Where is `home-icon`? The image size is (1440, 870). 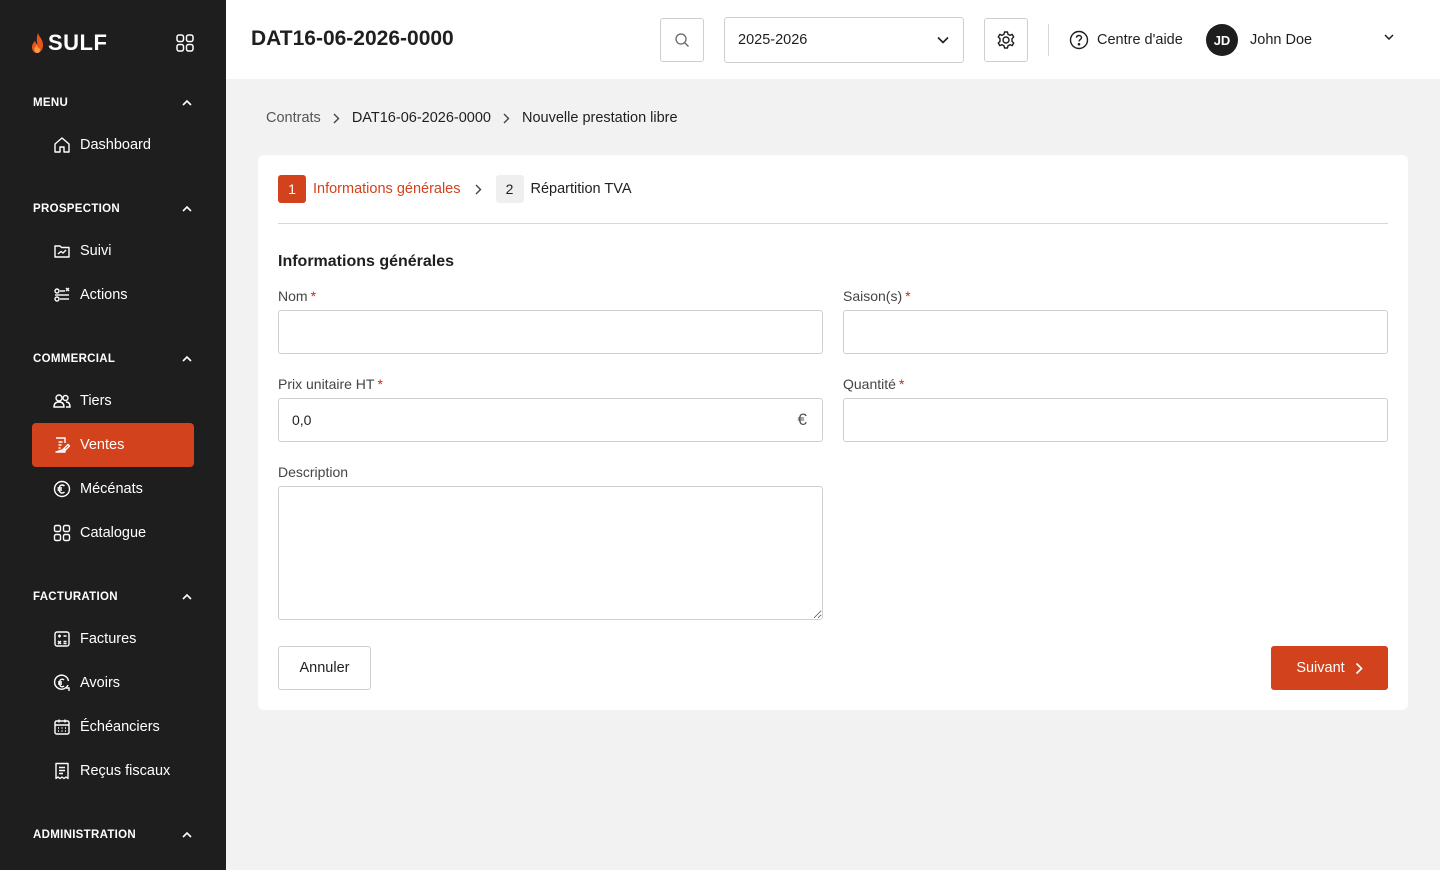 home-icon is located at coordinates (62, 145).